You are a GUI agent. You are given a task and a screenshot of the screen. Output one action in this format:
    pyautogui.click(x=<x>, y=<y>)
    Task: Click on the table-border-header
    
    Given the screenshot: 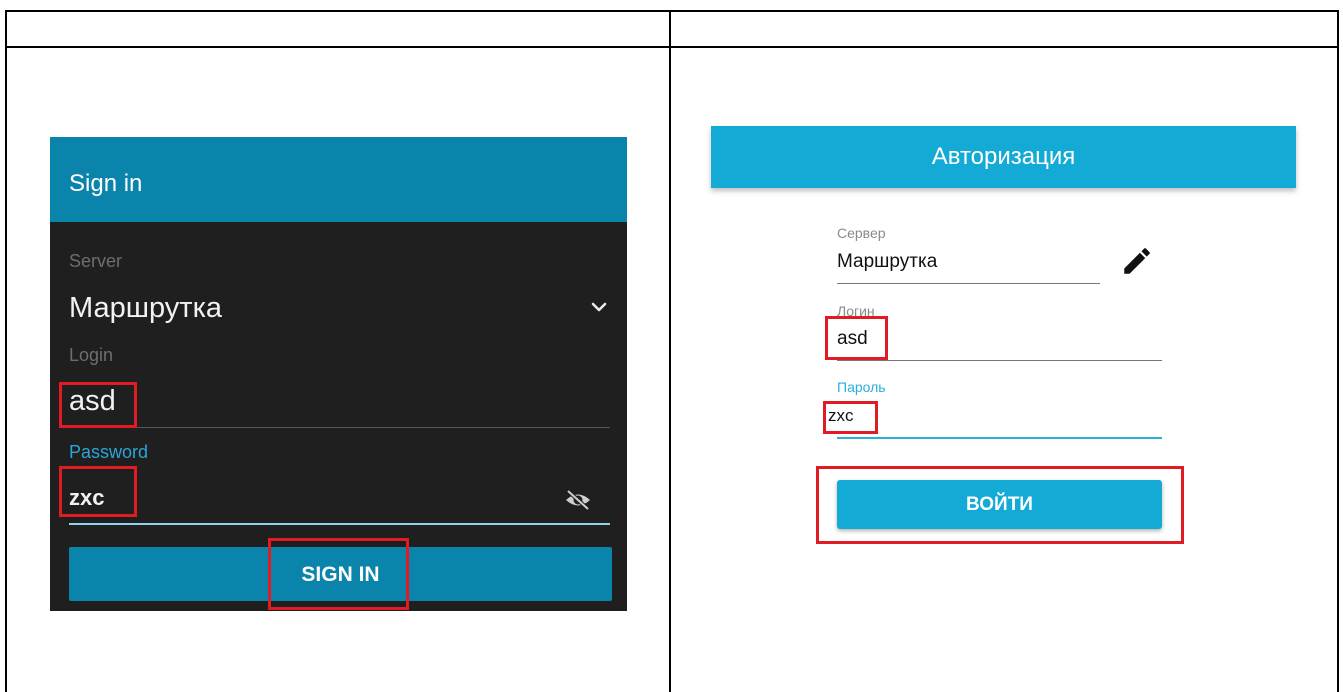 What is the action you would take?
    pyautogui.click(x=672, y=47)
    